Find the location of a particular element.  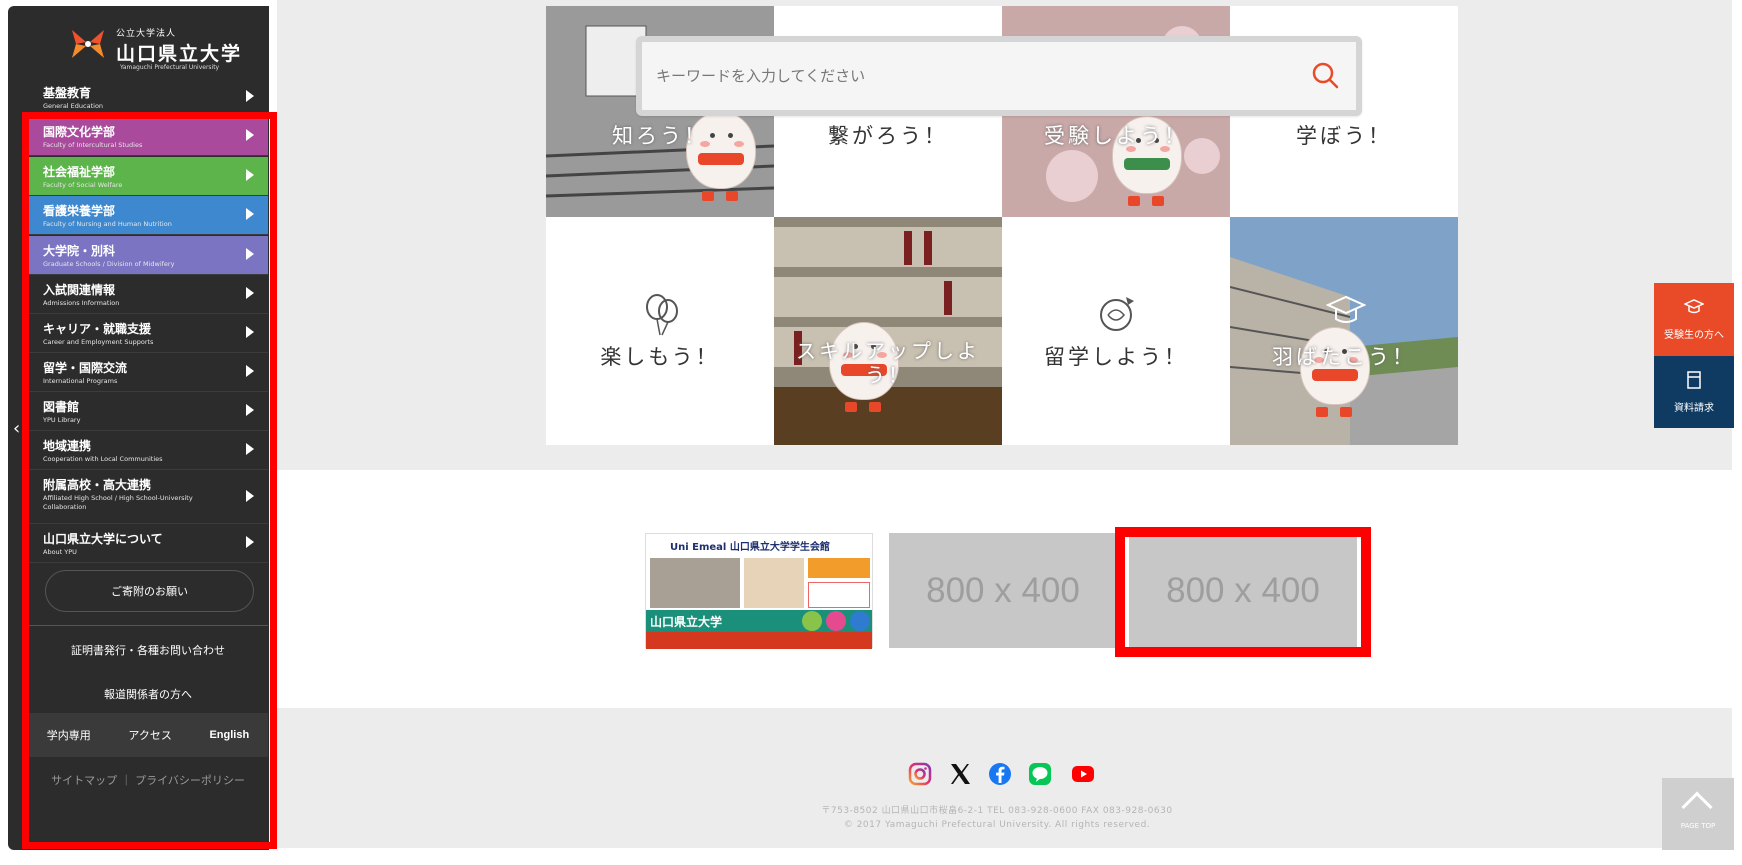

search-input is located at coordinates (966, 76).